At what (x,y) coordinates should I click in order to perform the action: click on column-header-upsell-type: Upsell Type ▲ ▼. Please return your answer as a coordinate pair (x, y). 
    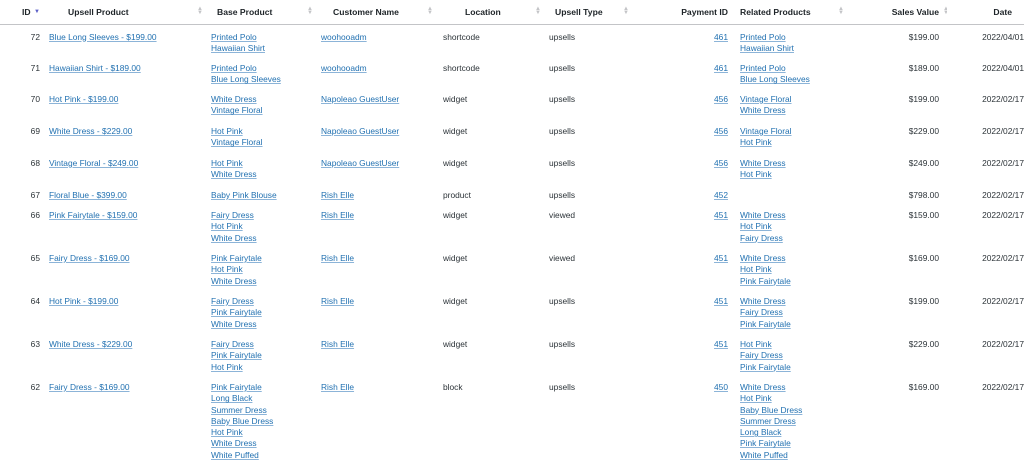
    Looking at the image, I should click on (589, 12).